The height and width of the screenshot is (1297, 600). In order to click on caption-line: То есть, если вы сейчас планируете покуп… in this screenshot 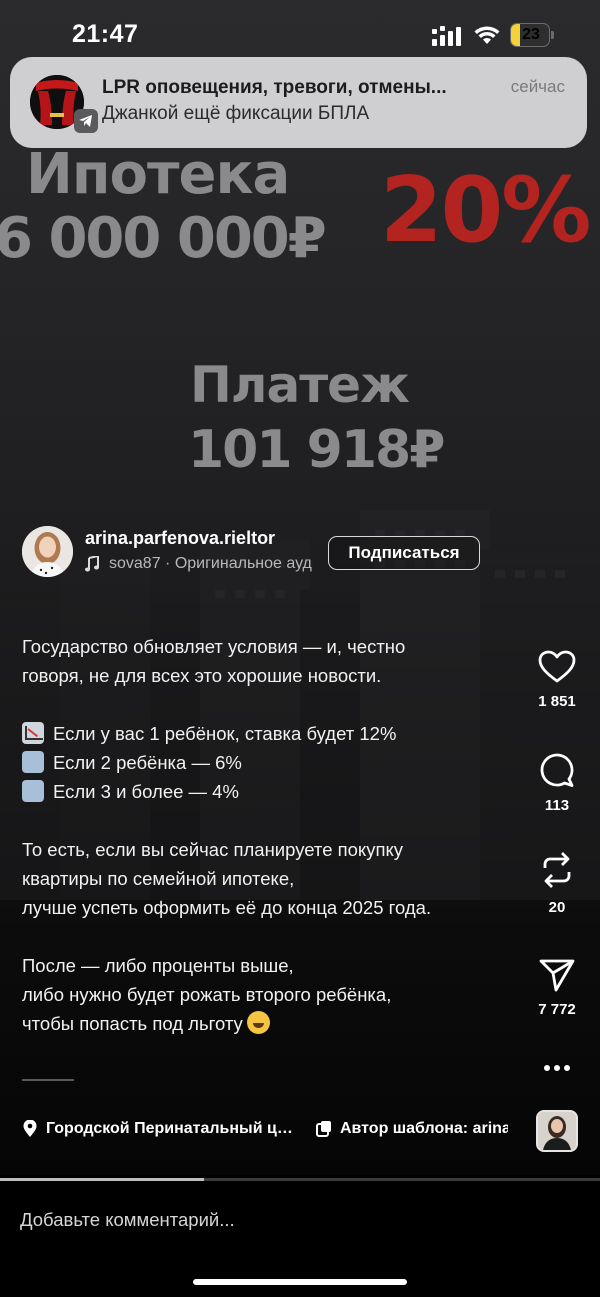, I will do `click(213, 849)`.